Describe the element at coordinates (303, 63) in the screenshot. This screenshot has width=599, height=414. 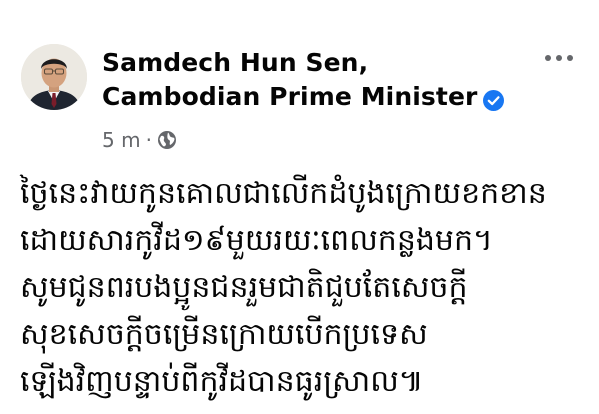
I see `author-name-line-1: Samdech Hun Sen,` at that location.